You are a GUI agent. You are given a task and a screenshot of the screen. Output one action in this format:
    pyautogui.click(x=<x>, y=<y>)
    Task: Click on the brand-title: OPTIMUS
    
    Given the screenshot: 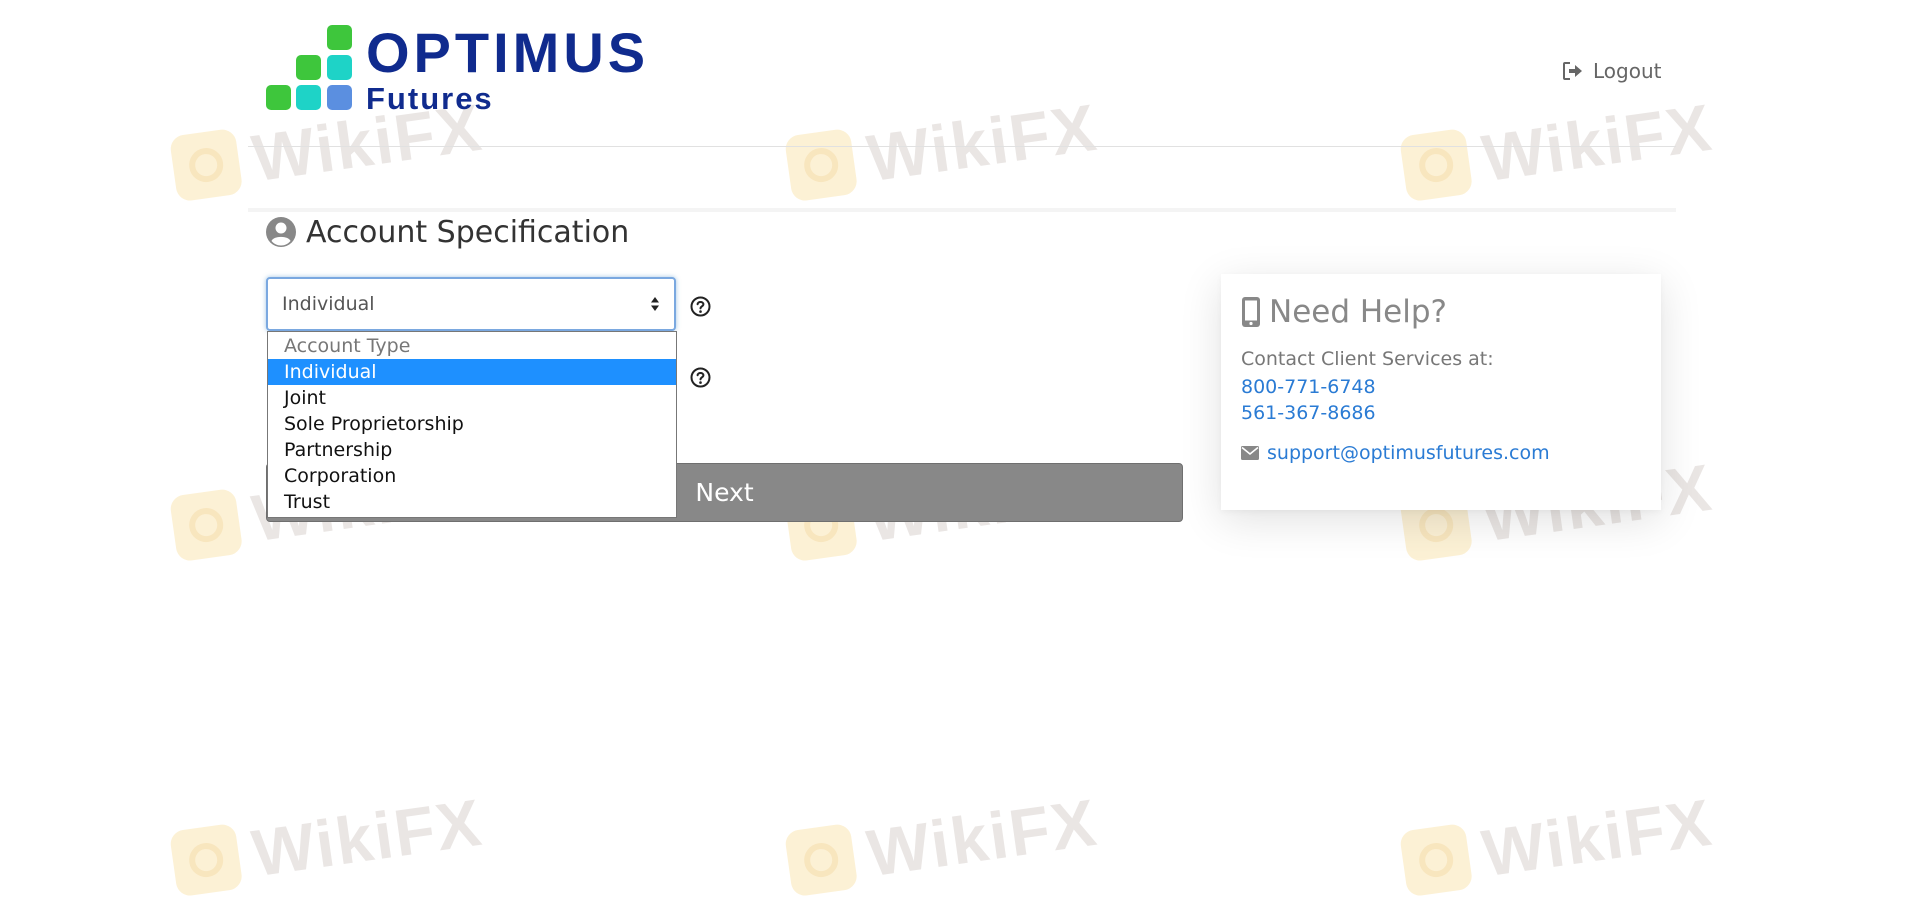 What is the action you would take?
    pyautogui.click(x=508, y=52)
    